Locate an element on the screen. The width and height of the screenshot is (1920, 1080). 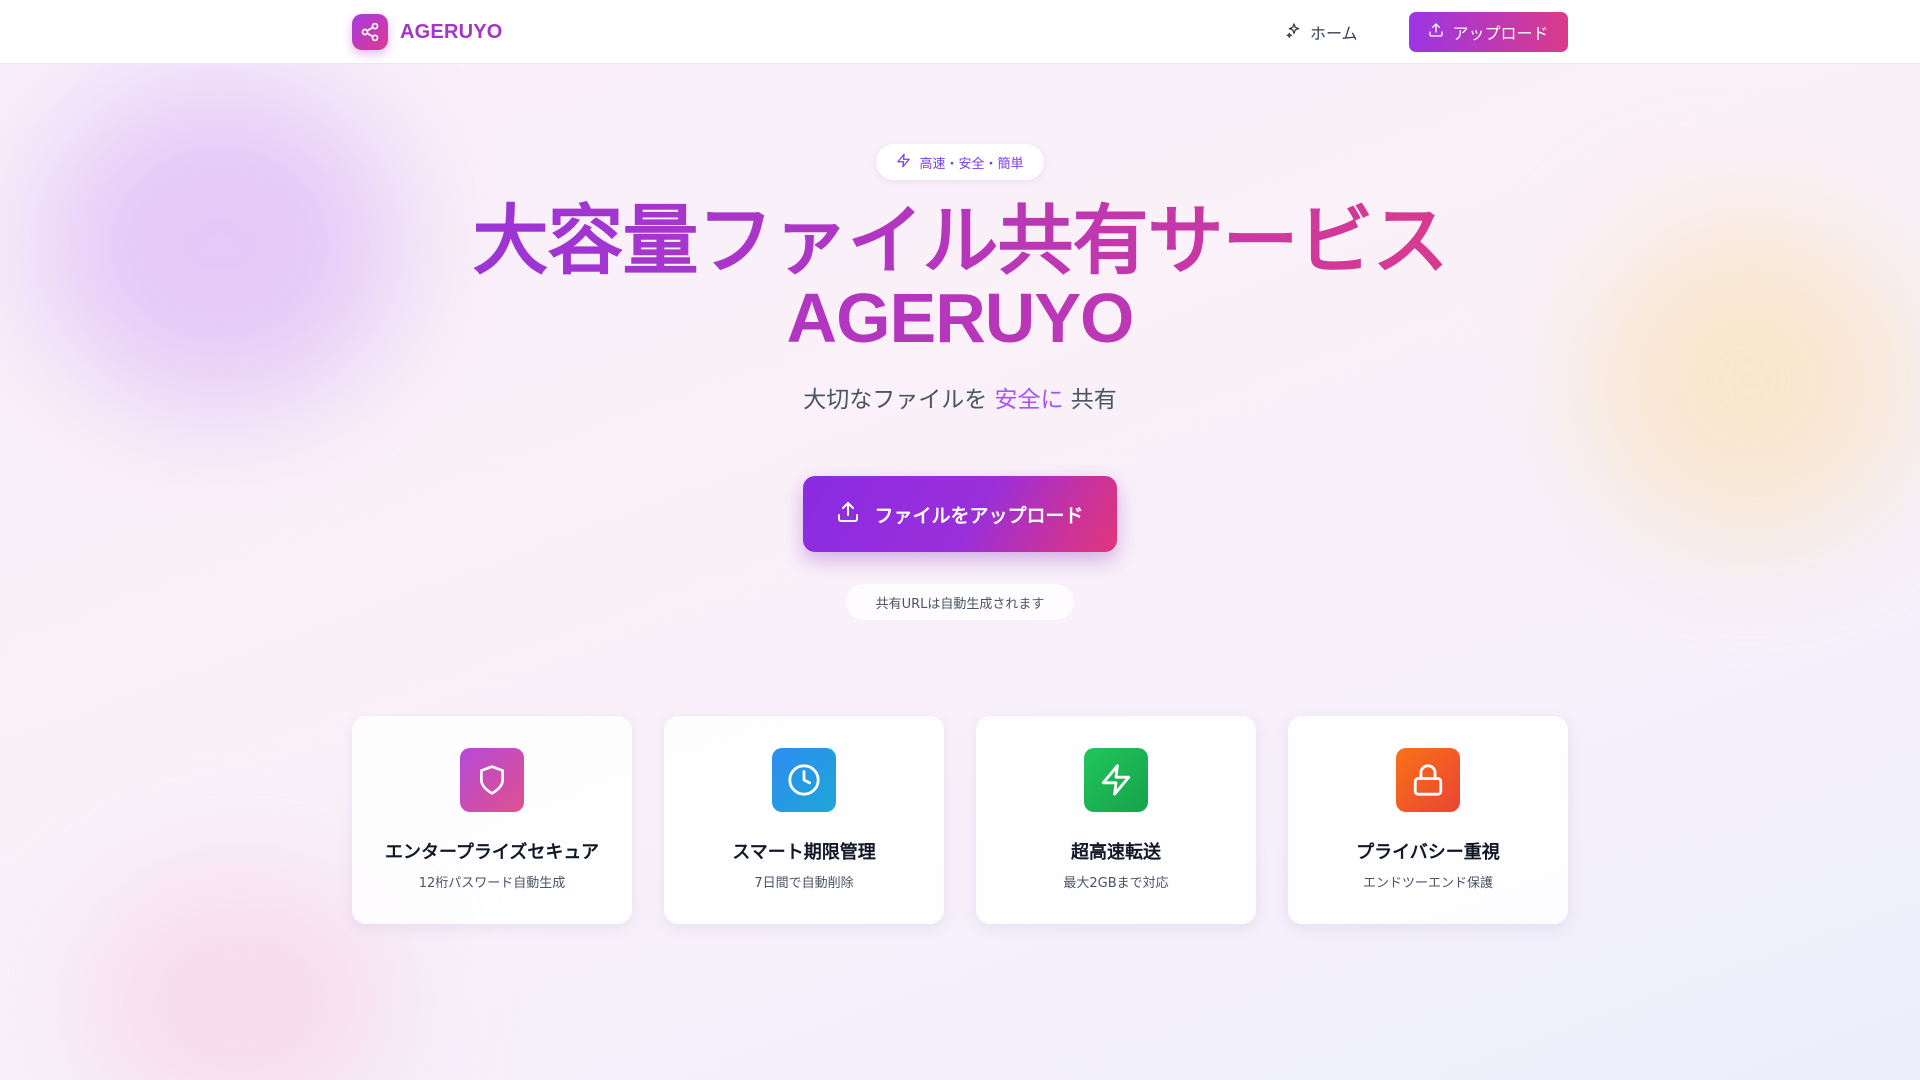
subtitle-text: 大切なファイルを is located at coordinates (899, 400).